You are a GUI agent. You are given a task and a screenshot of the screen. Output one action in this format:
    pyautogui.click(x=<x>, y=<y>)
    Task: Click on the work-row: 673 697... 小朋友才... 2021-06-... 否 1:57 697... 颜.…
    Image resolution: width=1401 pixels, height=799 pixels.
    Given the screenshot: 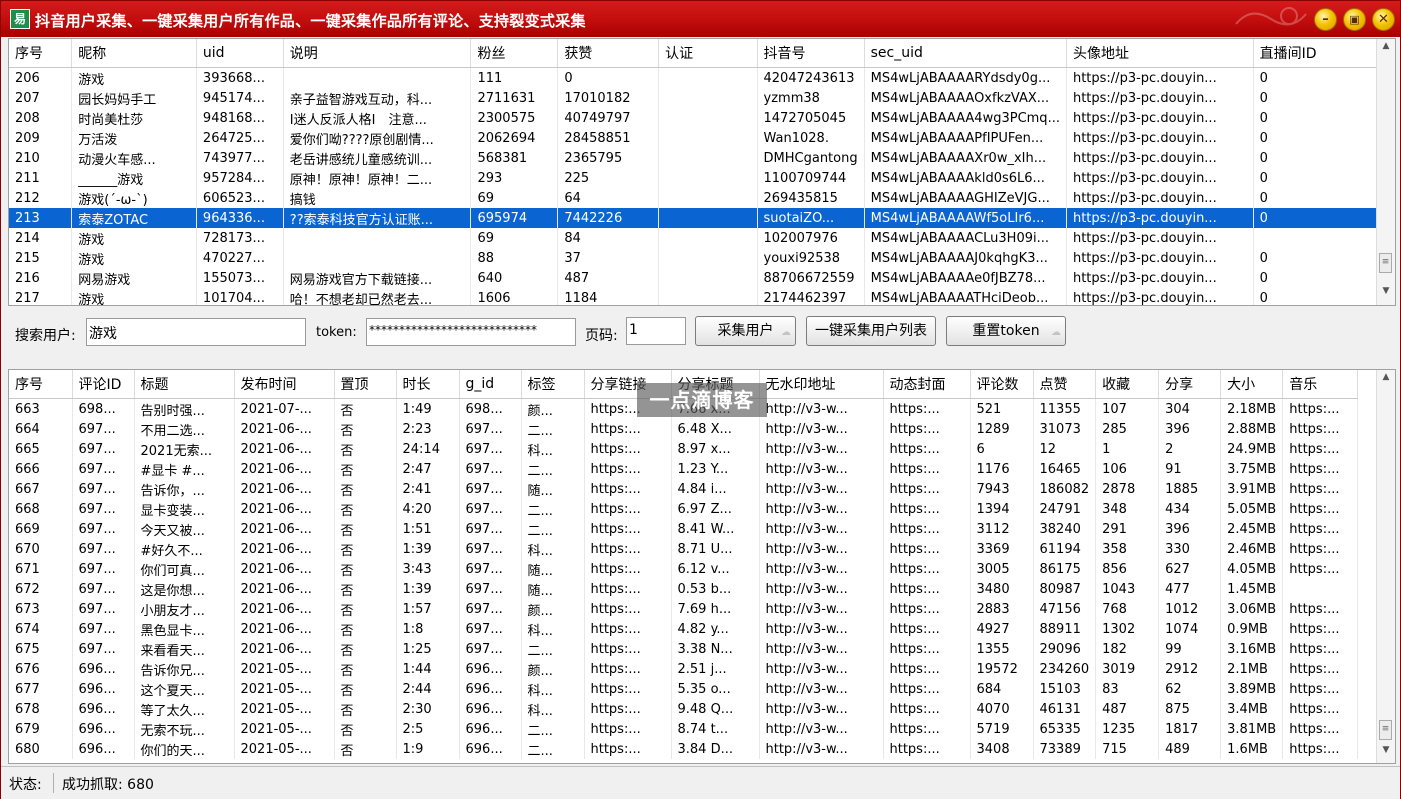 What is the action you would take?
    pyautogui.click(x=684, y=609)
    